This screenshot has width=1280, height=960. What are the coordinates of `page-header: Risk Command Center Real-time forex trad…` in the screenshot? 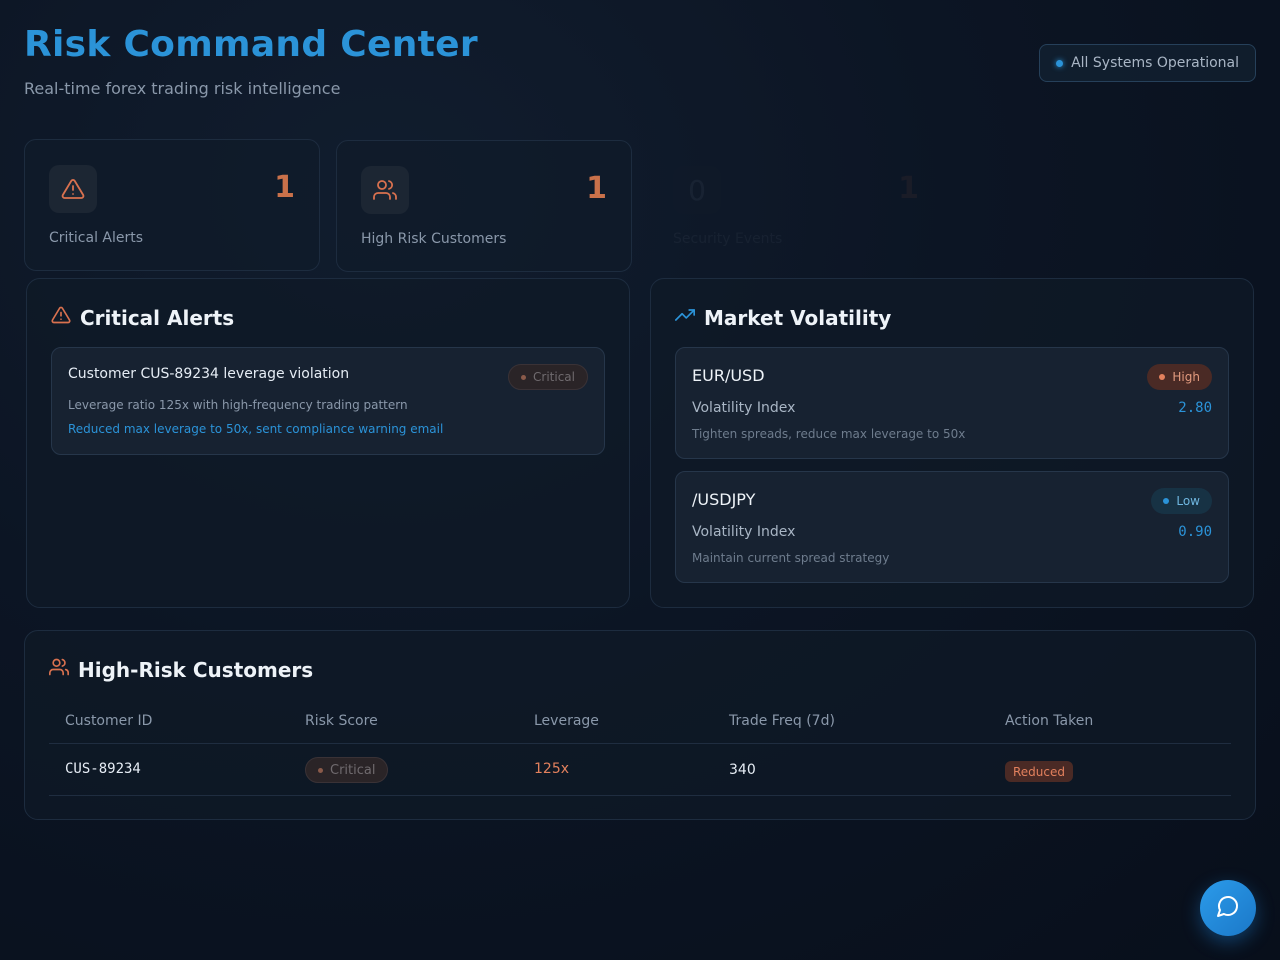 It's located at (251, 61).